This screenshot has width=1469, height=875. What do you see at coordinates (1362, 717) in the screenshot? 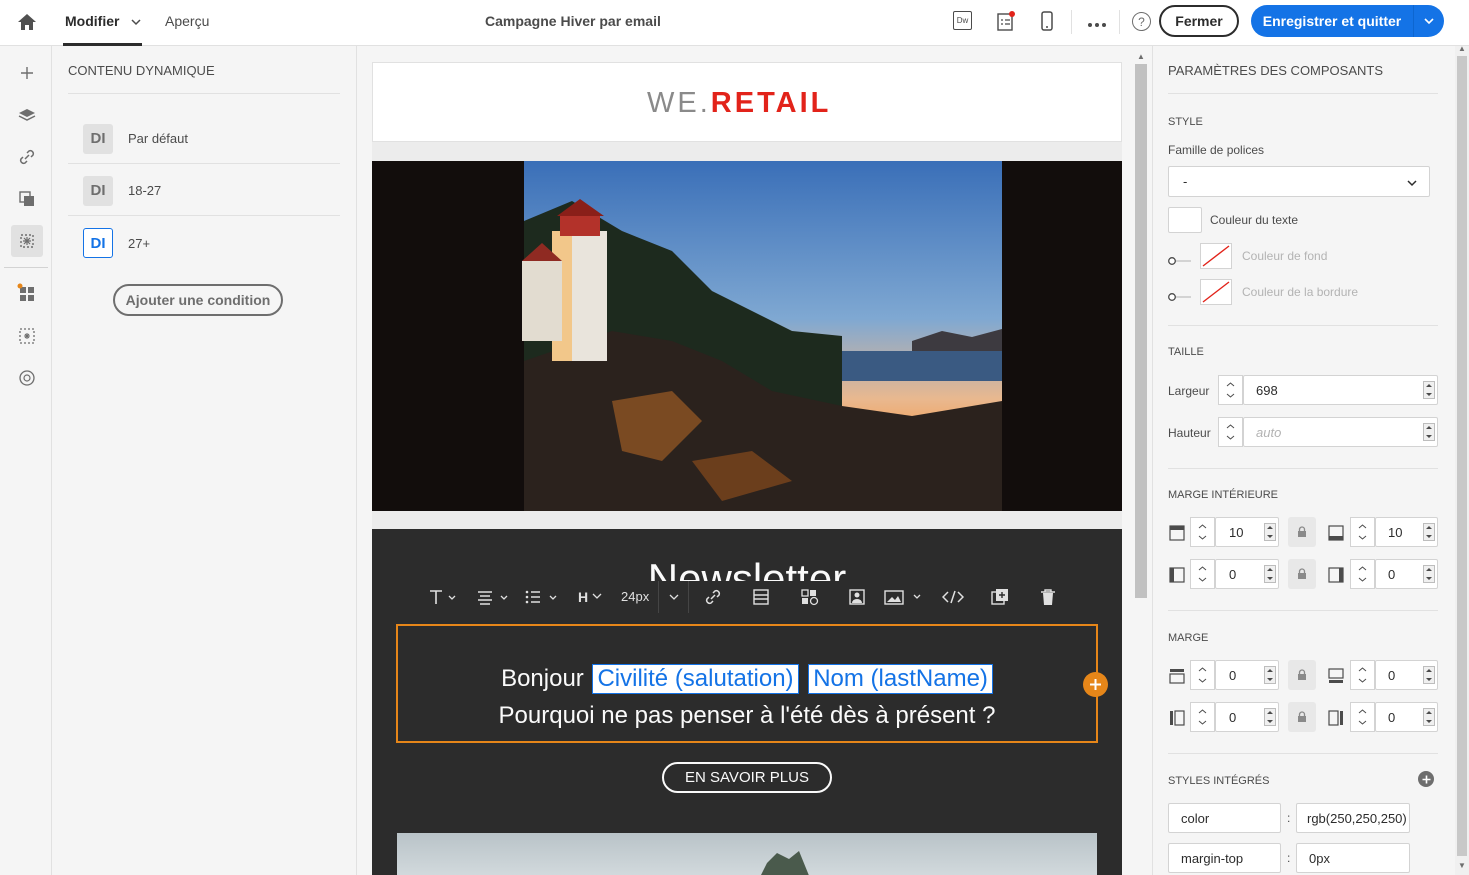
I see `margin-right-stepper` at bounding box center [1362, 717].